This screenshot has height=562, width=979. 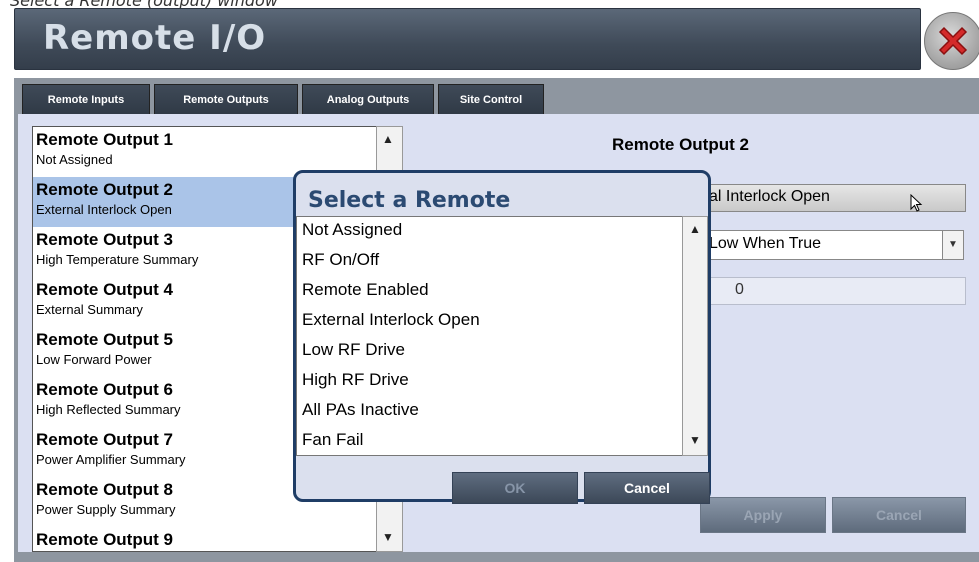 What do you see at coordinates (104, 539) in the screenshot?
I see `output-title: Remote Output 9` at bounding box center [104, 539].